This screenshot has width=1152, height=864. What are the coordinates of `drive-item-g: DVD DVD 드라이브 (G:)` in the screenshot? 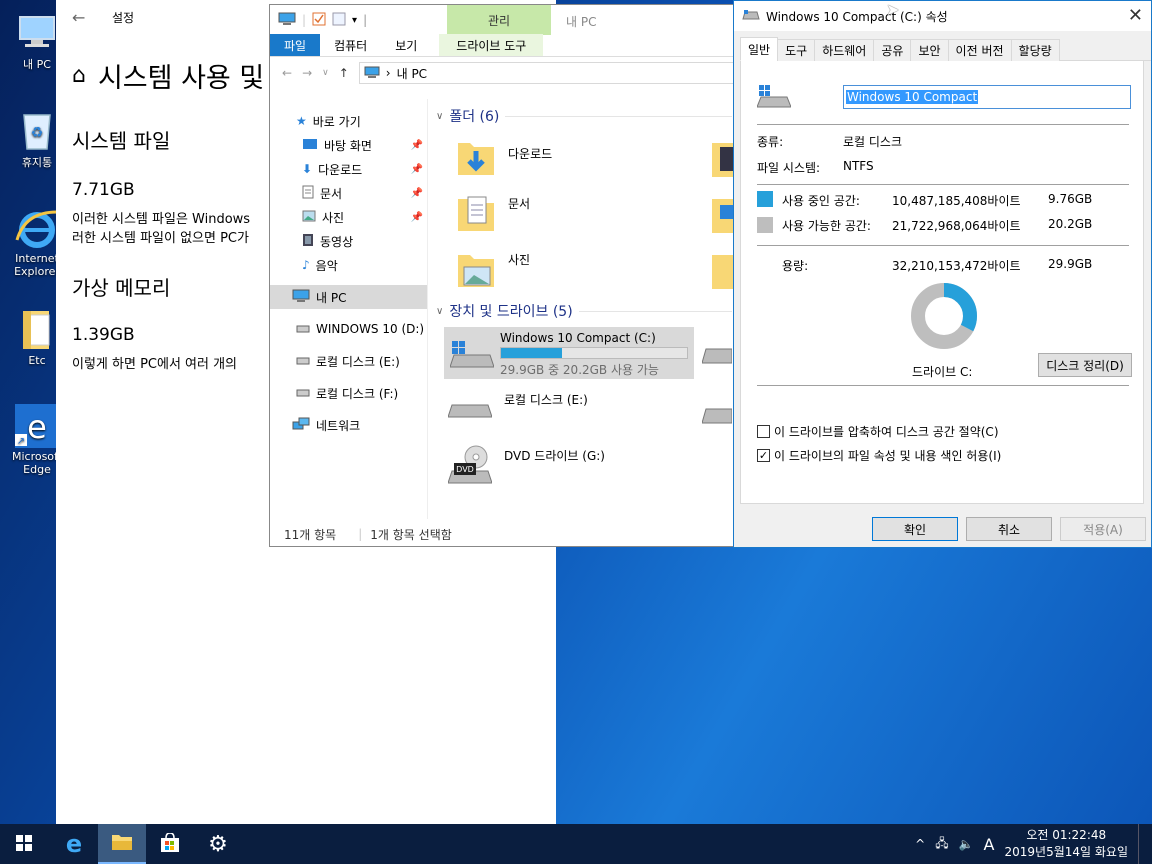 It's located at (577, 470).